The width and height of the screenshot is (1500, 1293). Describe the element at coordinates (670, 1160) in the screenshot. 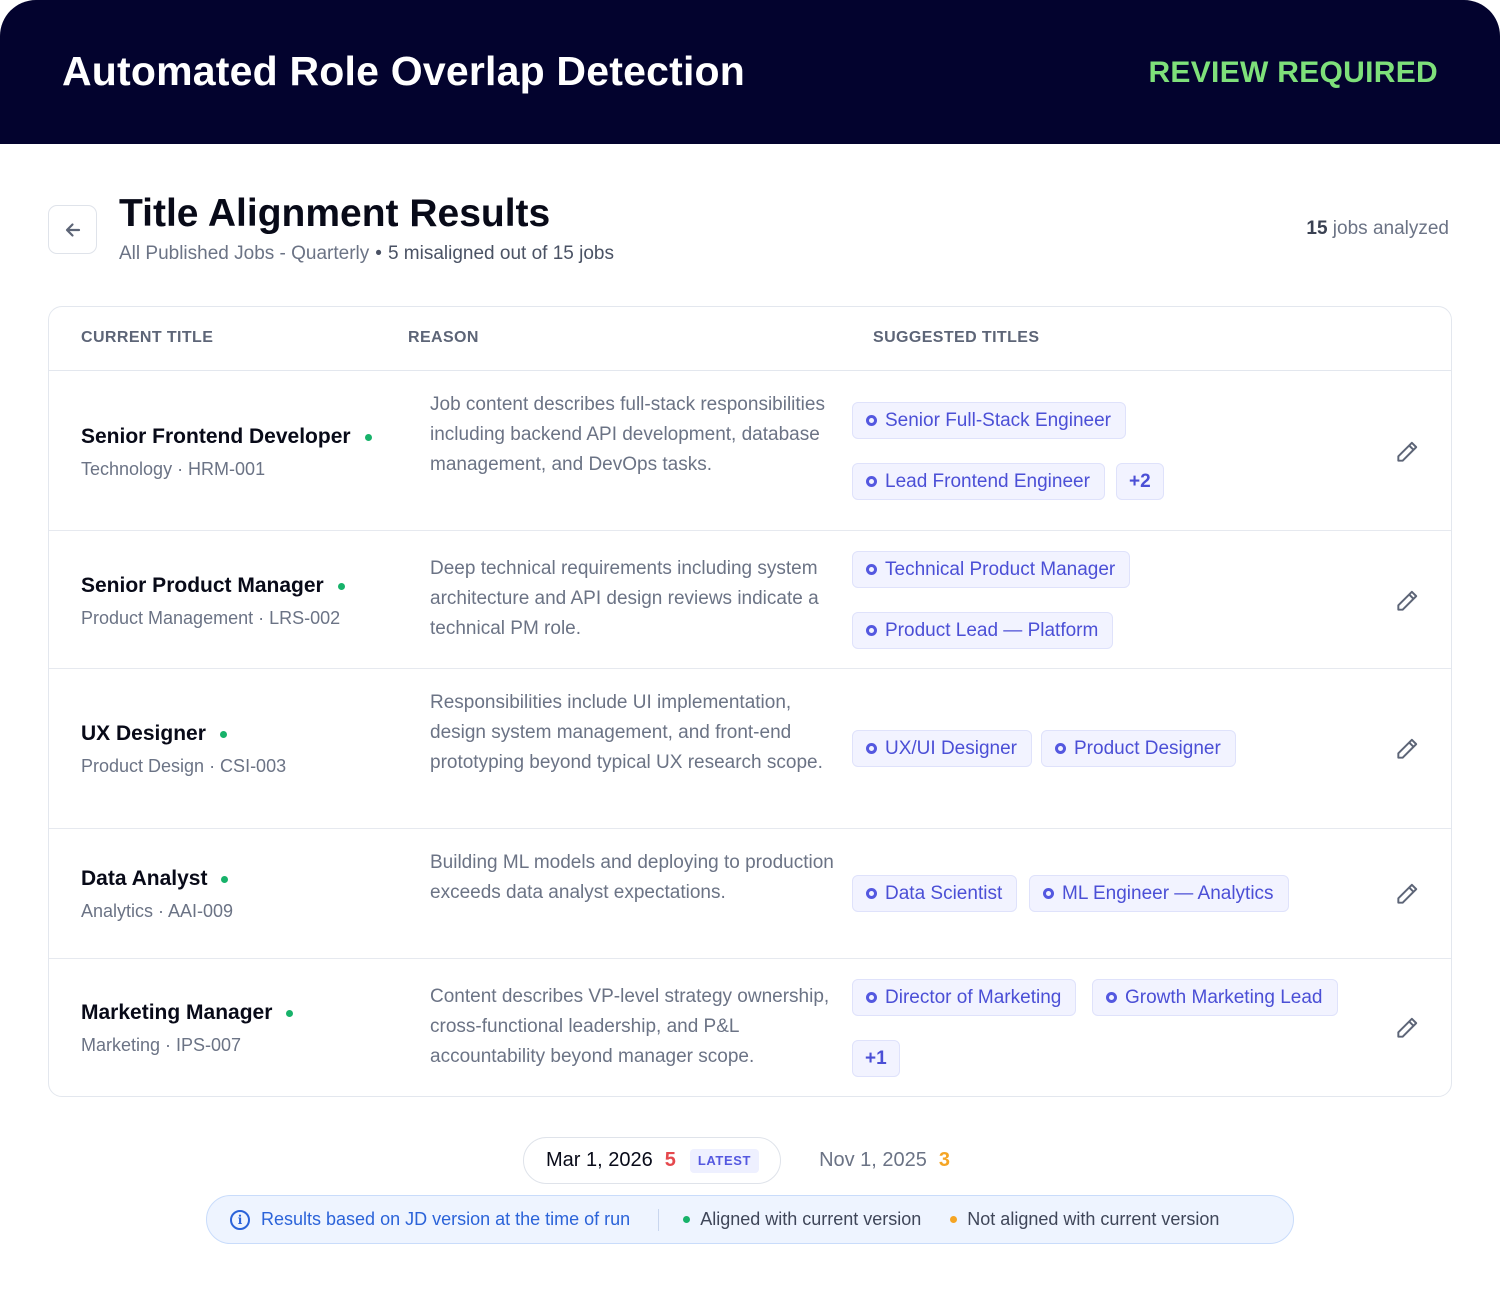

I see `version-misaligned-count: 5` at that location.